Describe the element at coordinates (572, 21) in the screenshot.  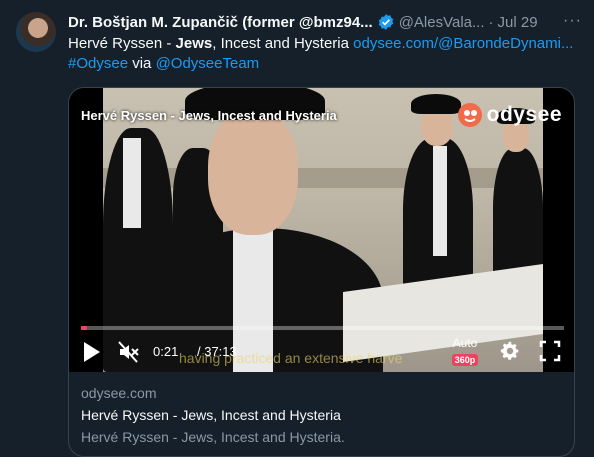
I see `more-options-icon: ···` at that location.